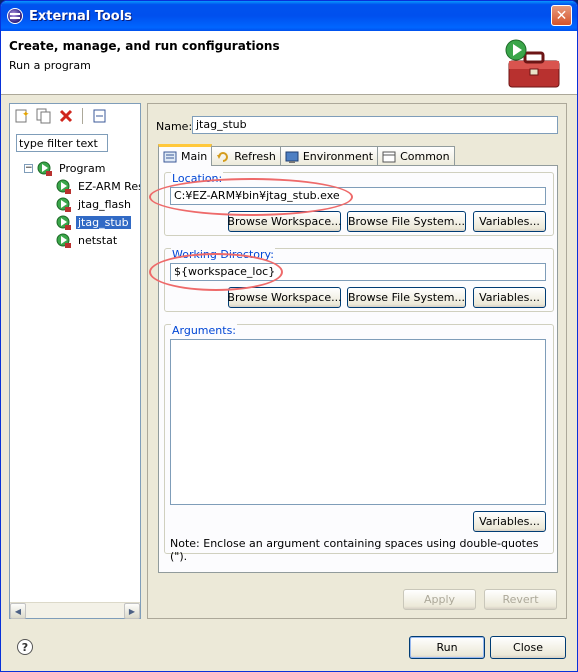 The image size is (578, 672). What do you see at coordinates (104, 204) in the screenshot?
I see `tree-item-label: jtag_flash` at bounding box center [104, 204].